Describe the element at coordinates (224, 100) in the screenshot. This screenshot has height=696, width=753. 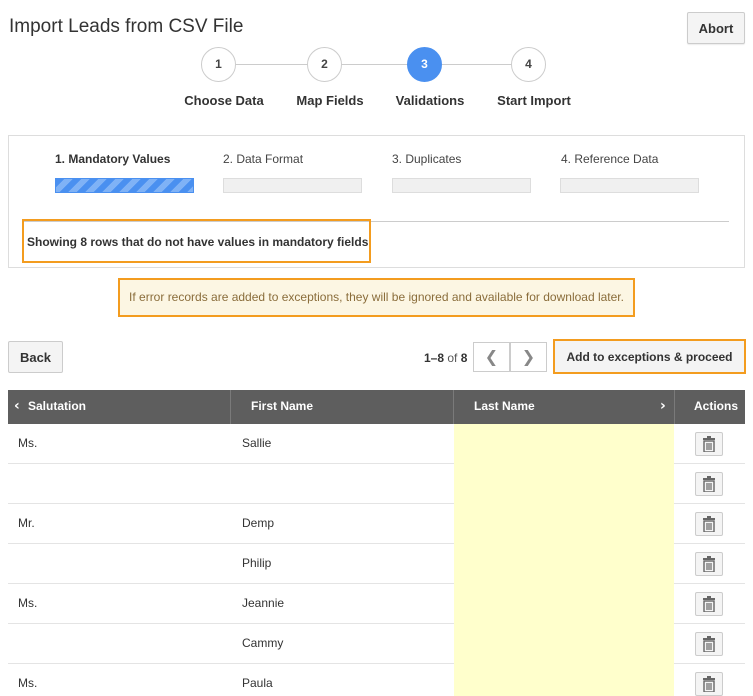
I see `step-1-label: Choose Data` at that location.